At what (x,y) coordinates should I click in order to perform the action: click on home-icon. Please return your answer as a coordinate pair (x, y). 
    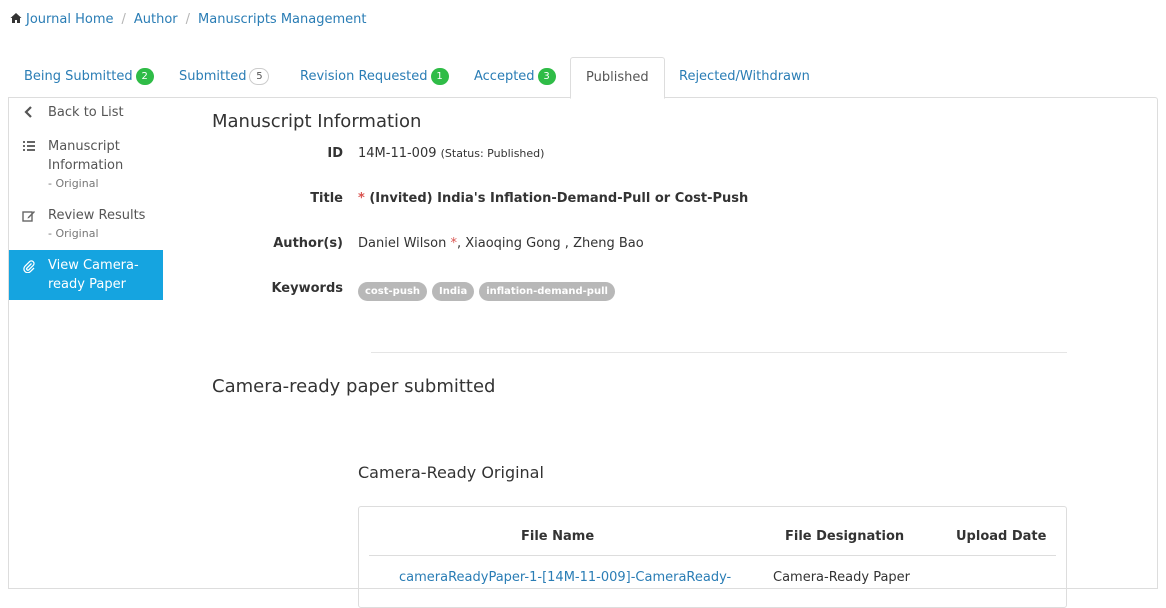
    Looking at the image, I should click on (16, 18).